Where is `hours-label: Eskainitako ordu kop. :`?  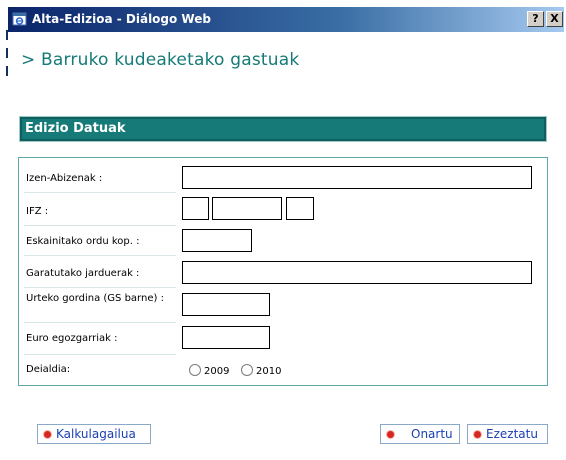 hours-label: Eskainitako ordu kop. : is located at coordinates (83, 241).